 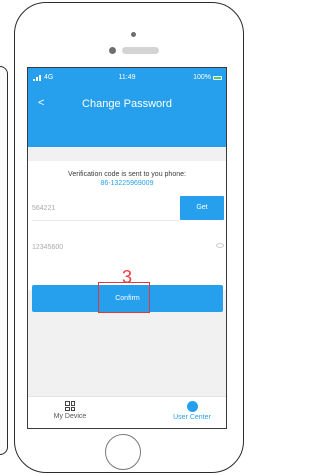 I want to click on get-code-button: Get, so click(x=202, y=208).